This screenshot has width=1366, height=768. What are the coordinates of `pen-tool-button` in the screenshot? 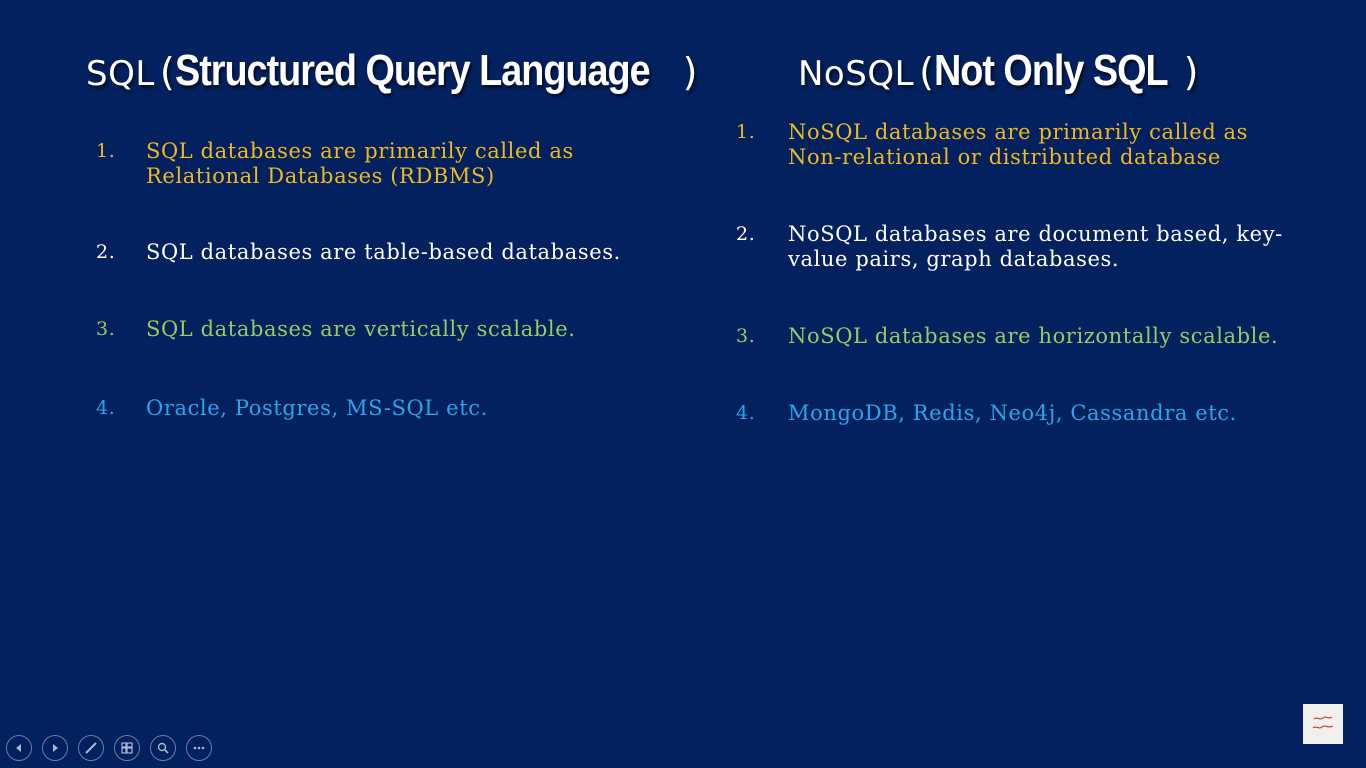 It's located at (91, 748).